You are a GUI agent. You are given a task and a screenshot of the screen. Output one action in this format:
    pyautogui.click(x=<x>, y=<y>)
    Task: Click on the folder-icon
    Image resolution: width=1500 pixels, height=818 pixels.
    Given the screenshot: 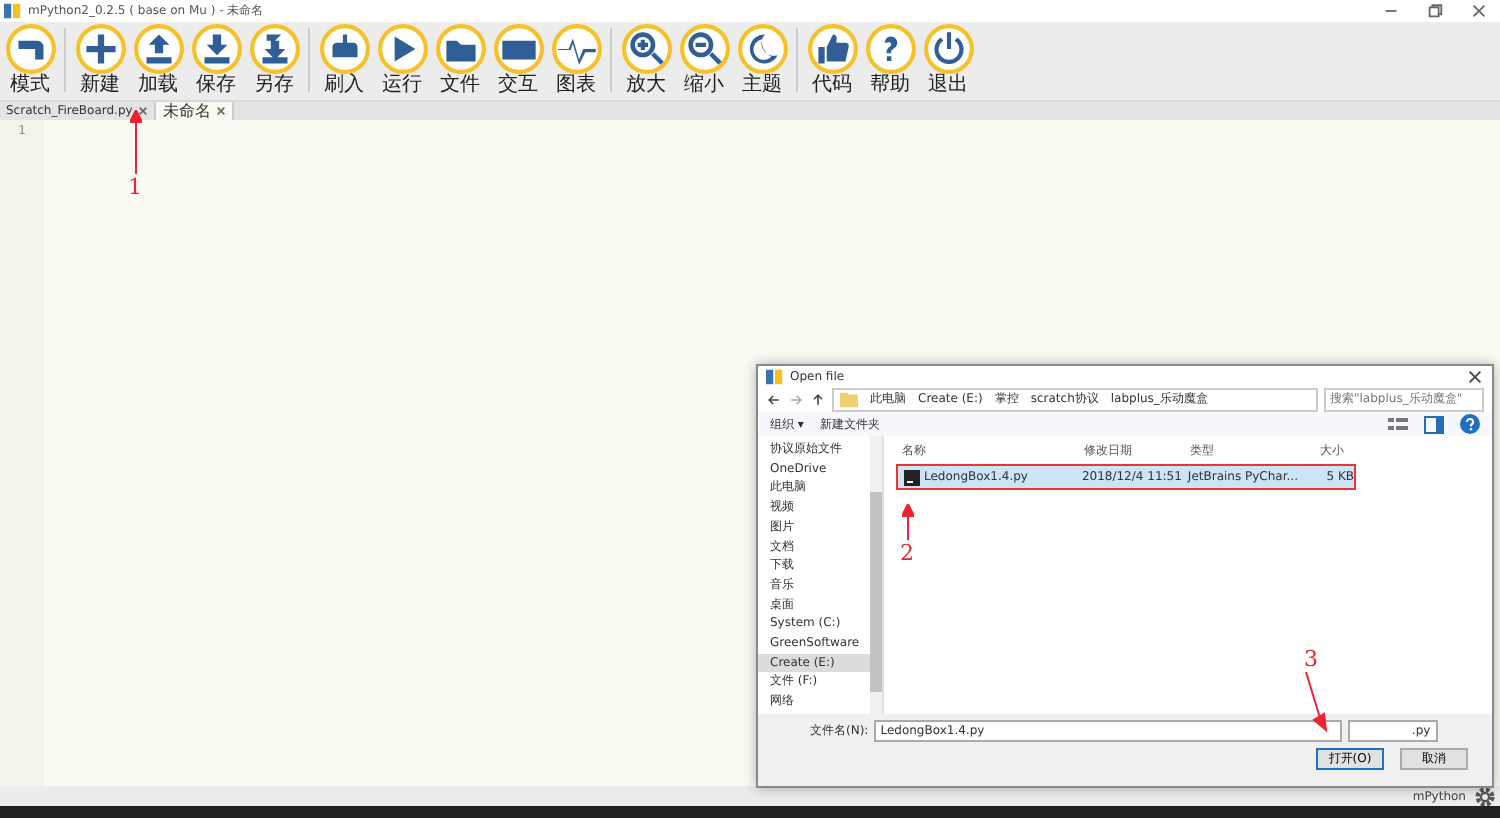 What is the action you would take?
    pyautogui.click(x=849, y=399)
    